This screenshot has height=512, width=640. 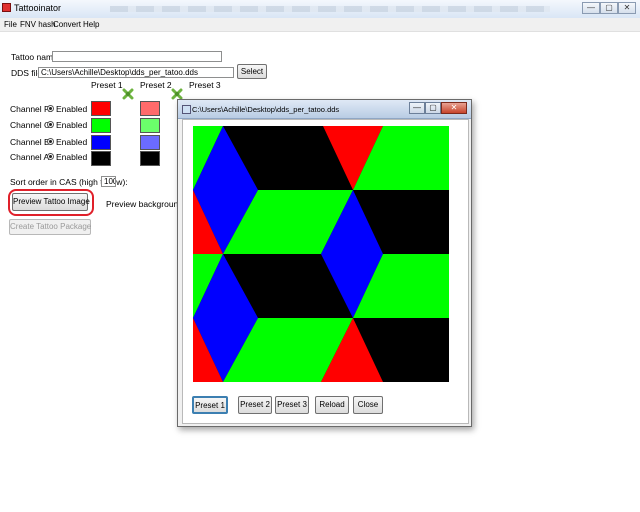 I want to click on window-title: Tattooinator, so click(x=38, y=8).